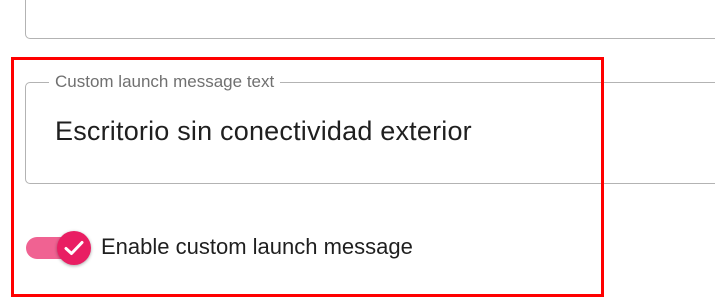  What do you see at coordinates (370, 19) in the screenshot?
I see `previous-text-field` at bounding box center [370, 19].